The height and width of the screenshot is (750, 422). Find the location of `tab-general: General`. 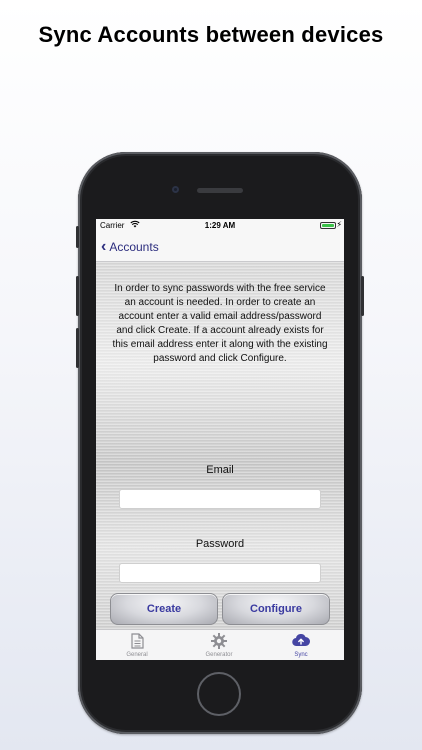

tab-general: General is located at coordinates (137, 646).